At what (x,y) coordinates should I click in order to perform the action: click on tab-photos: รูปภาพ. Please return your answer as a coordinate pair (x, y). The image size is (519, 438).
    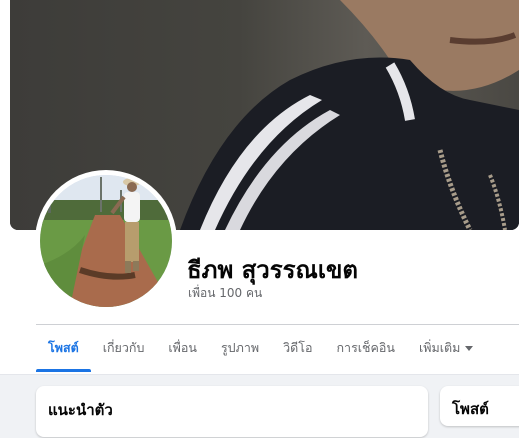
    Looking at the image, I should click on (240, 349).